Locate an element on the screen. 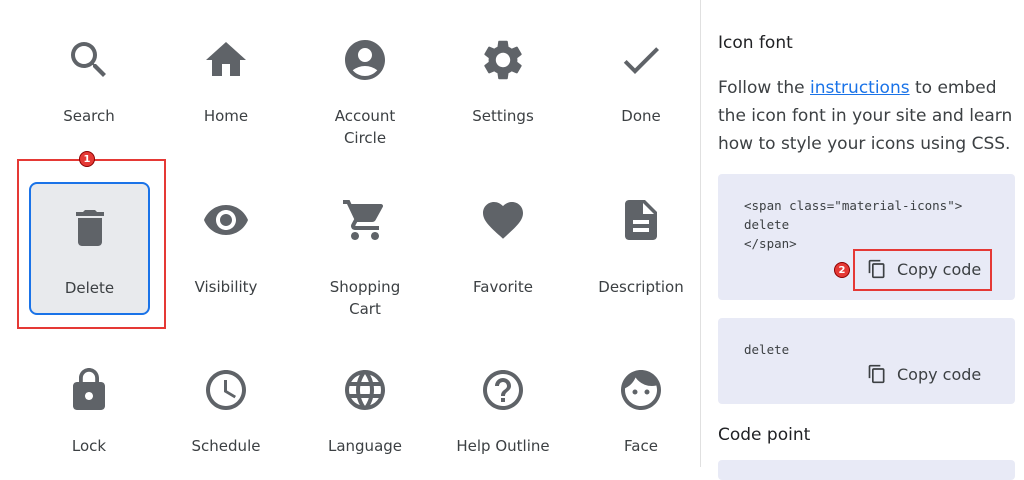  icon-cell-schedule: Schedule is located at coordinates (226, 407).